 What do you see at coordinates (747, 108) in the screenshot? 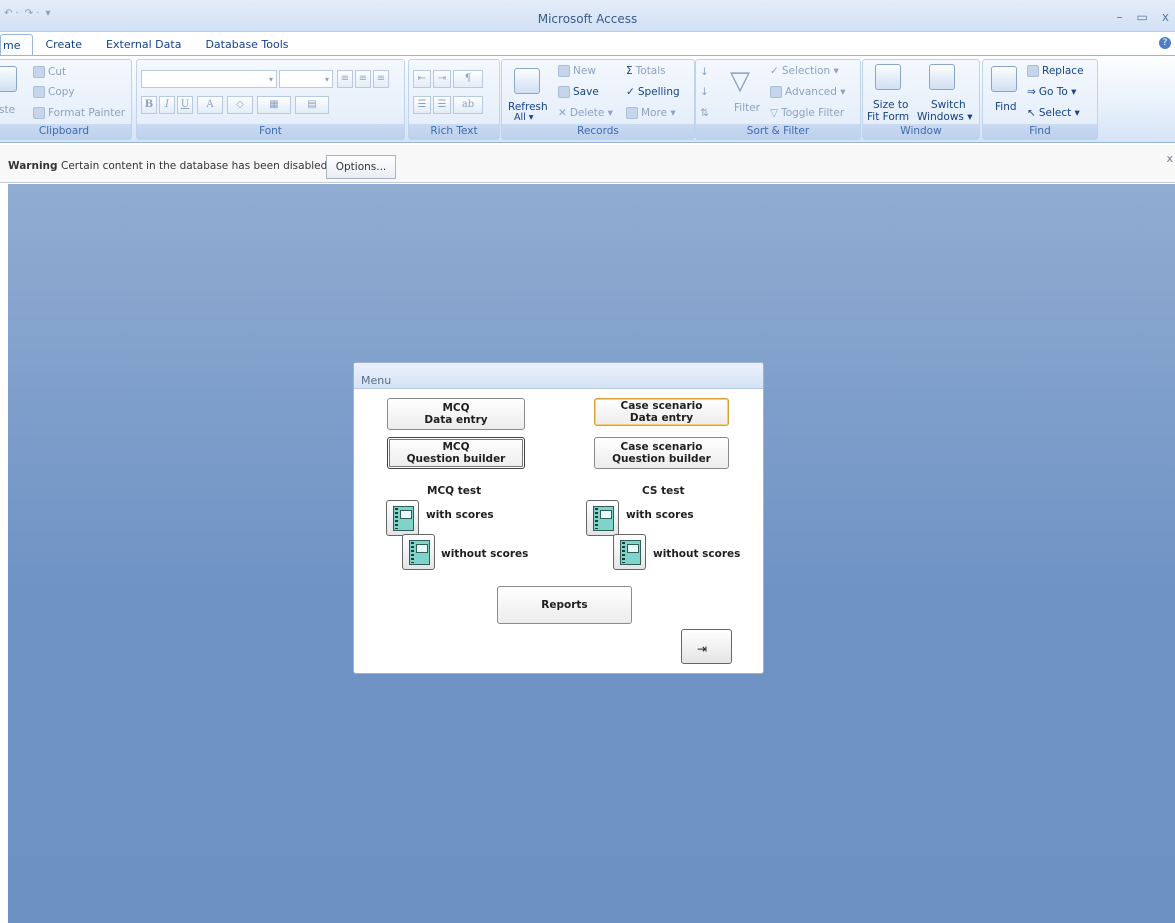
I see `filter-button: Filter` at bounding box center [747, 108].